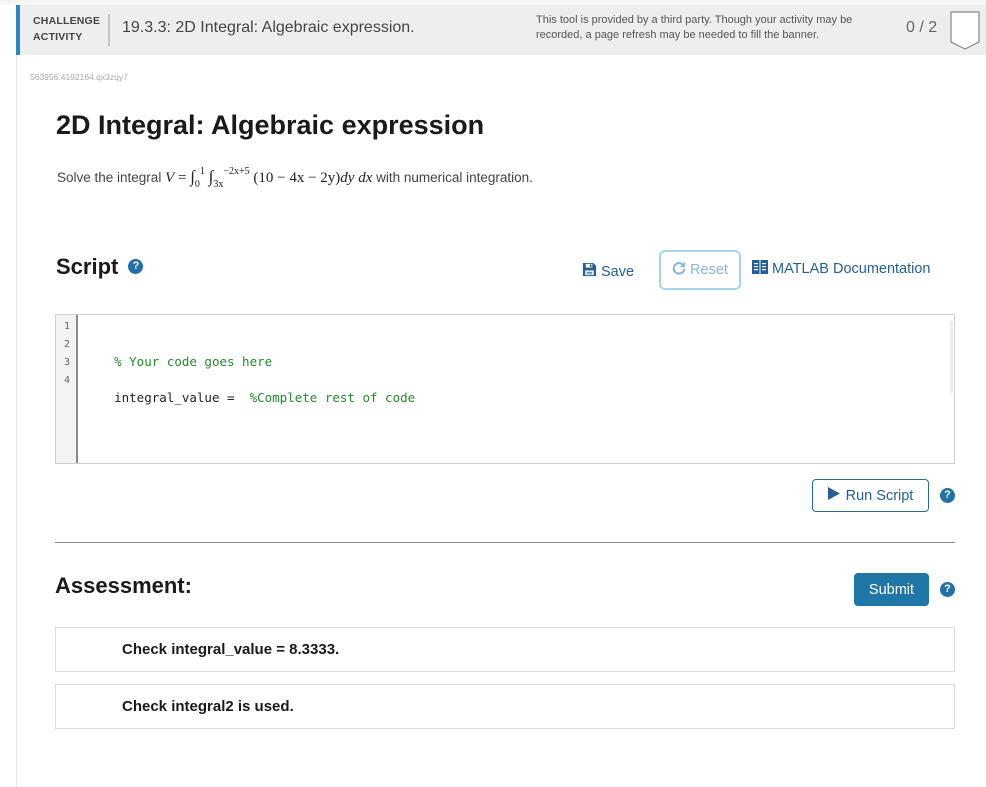 This screenshot has width=986, height=787. Describe the element at coordinates (891, 589) in the screenshot. I see `submit-button: Submit` at that location.